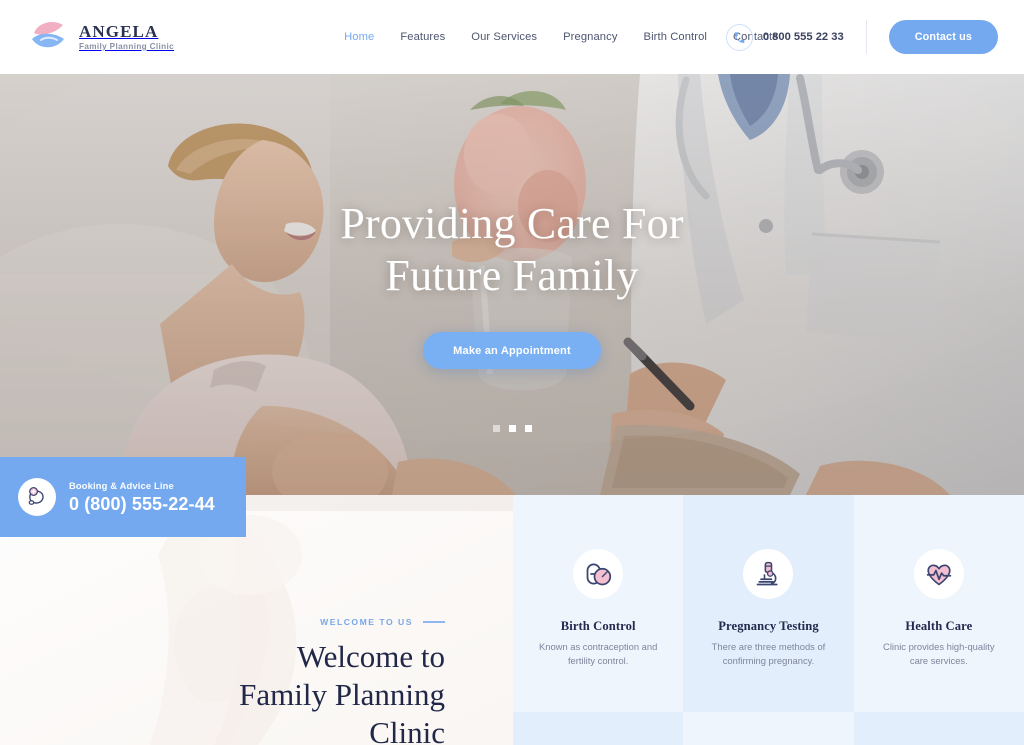 The width and height of the screenshot is (1024, 745). Describe the element at coordinates (127, 46) in the screenshot. I see `logo-tagline: Family Planning Clinic` at that location.